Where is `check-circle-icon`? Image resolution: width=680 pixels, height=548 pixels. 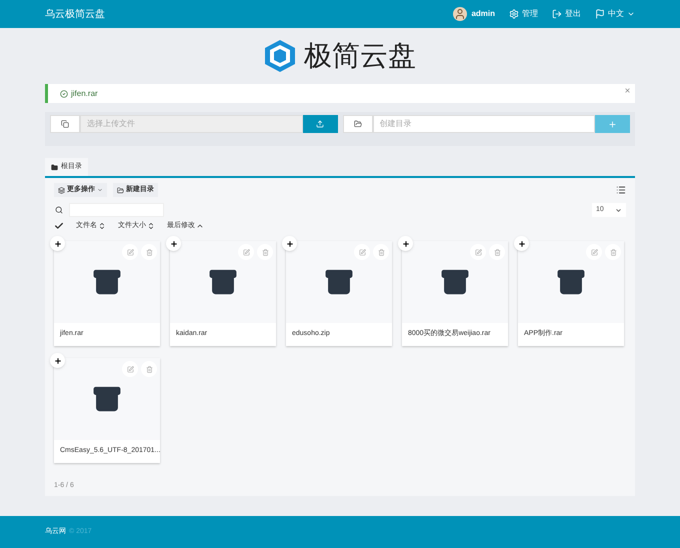 check-circle-icon is located at coordinates (64, 94).